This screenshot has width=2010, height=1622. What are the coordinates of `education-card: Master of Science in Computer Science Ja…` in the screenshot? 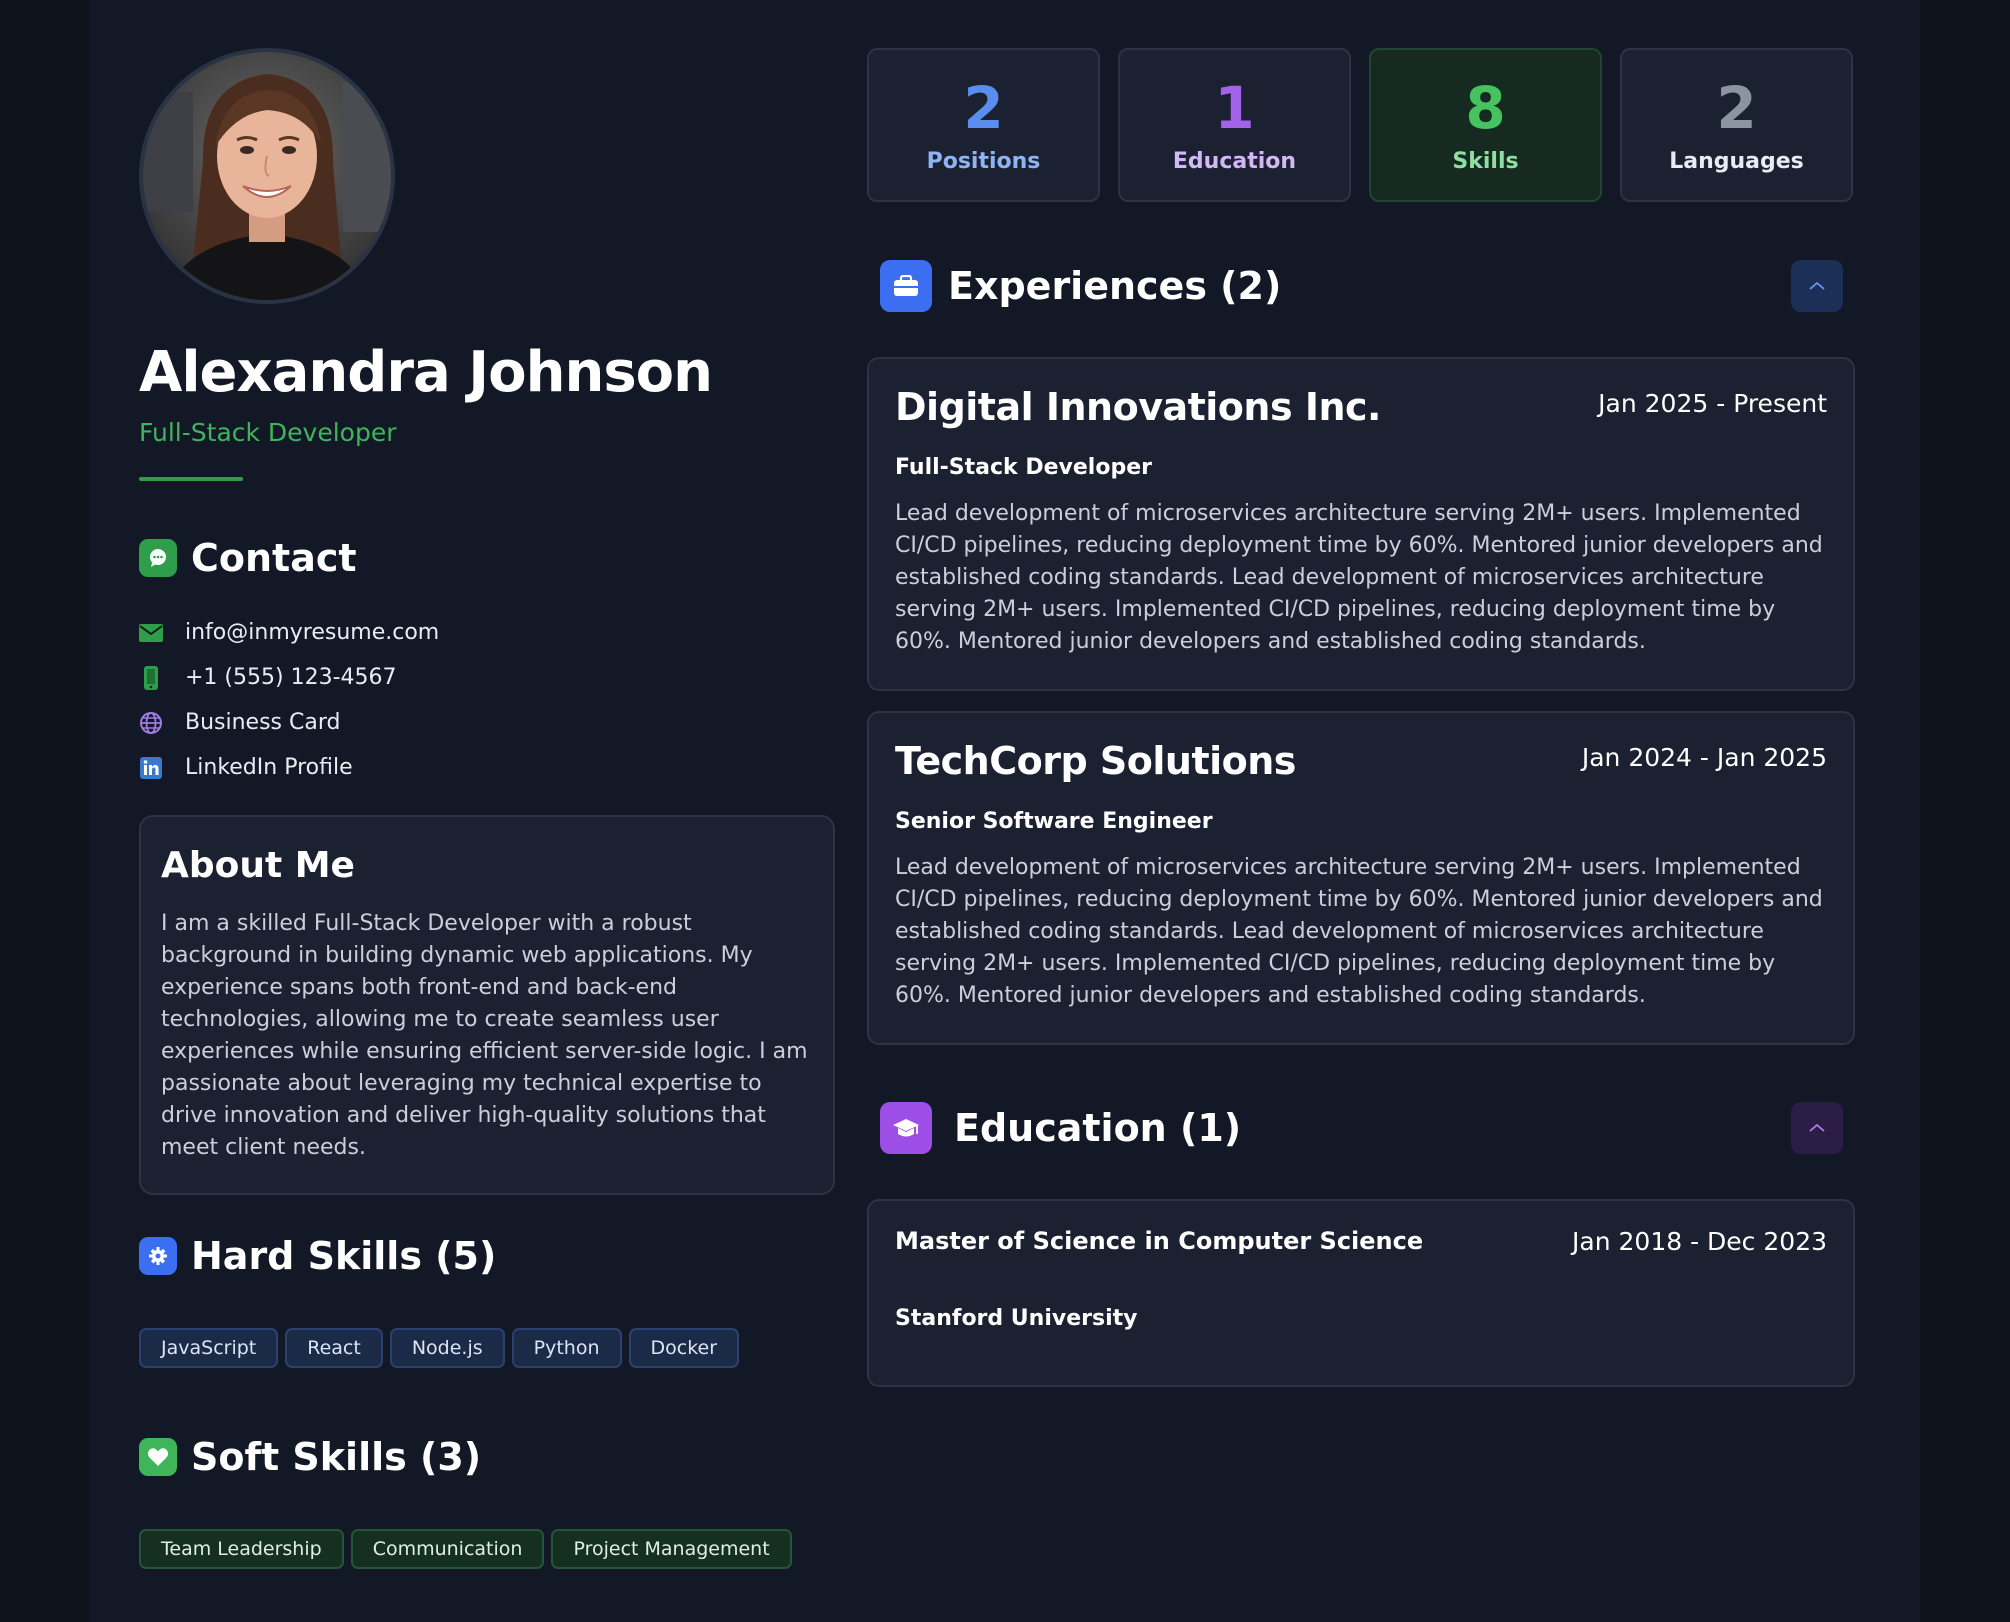 It's located at (1361, 1293).